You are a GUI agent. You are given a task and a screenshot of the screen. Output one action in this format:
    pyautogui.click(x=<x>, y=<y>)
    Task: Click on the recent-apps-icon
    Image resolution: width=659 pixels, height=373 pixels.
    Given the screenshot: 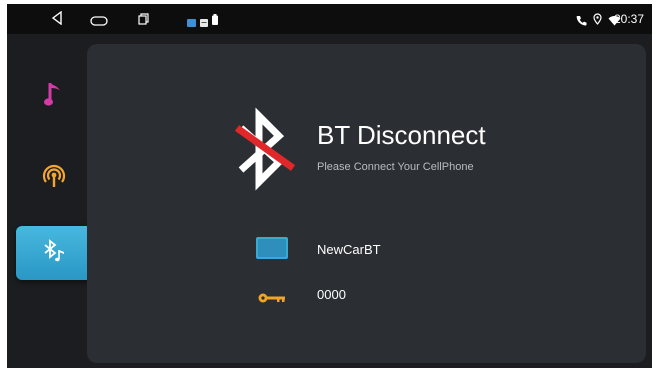 What is the action you would take?
    pyautogui.click(x=143, y=21)
    